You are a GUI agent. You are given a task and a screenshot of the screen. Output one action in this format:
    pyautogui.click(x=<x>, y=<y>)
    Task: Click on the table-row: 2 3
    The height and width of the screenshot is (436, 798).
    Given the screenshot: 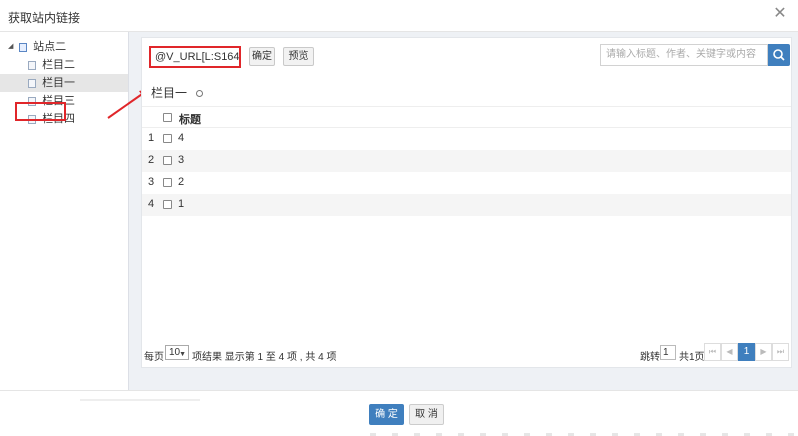 What is the action you would take?
    pyautogui.click(x=466, y=161)
    